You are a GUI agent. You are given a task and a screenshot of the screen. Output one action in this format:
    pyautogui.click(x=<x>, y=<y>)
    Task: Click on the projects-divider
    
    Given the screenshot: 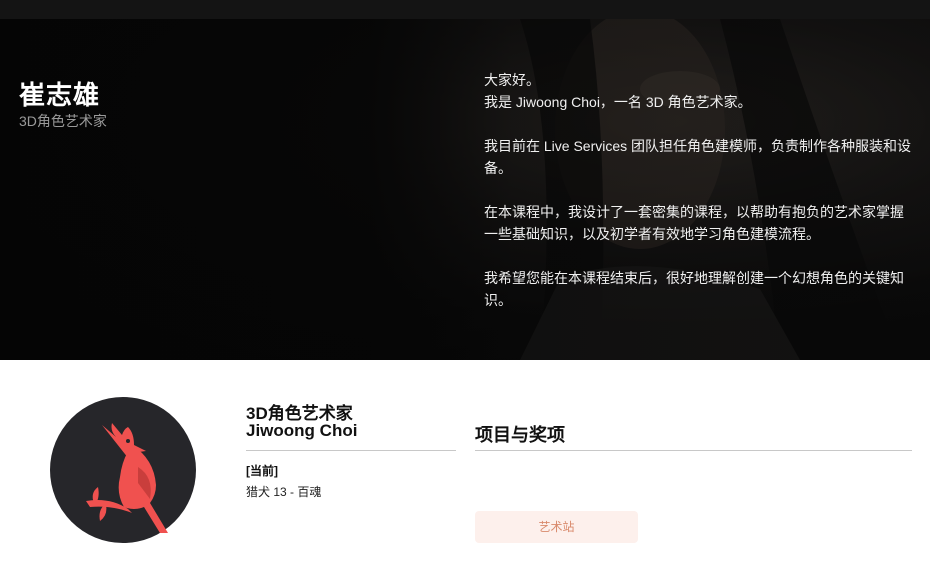 What is the action you would take?
    pyautogui.click(x=693, y=450)
    